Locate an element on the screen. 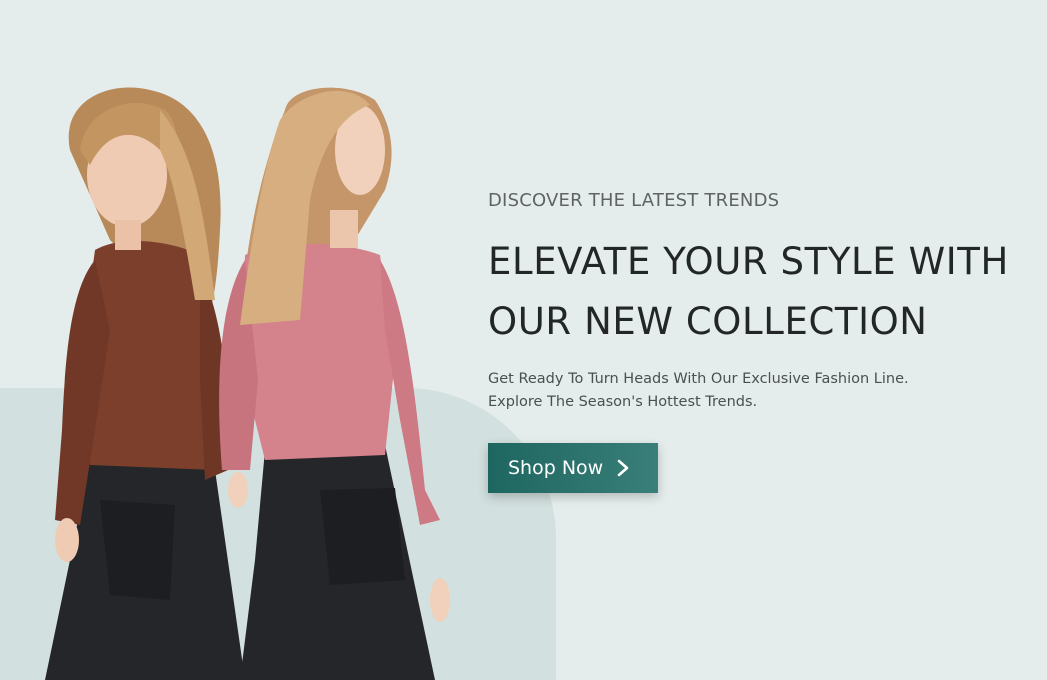 The height and width of the screenshot is (680, 1047). headline-line-1: ELEVATE YOUR STYLE WITH is located at coordinates (748, 261).